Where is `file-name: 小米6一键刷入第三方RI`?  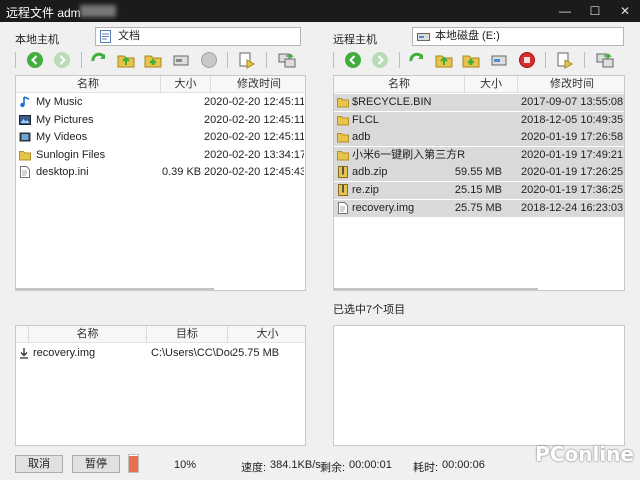 file-name: 小米6一键刷入第三方RI is located at coordinates (408, 154).